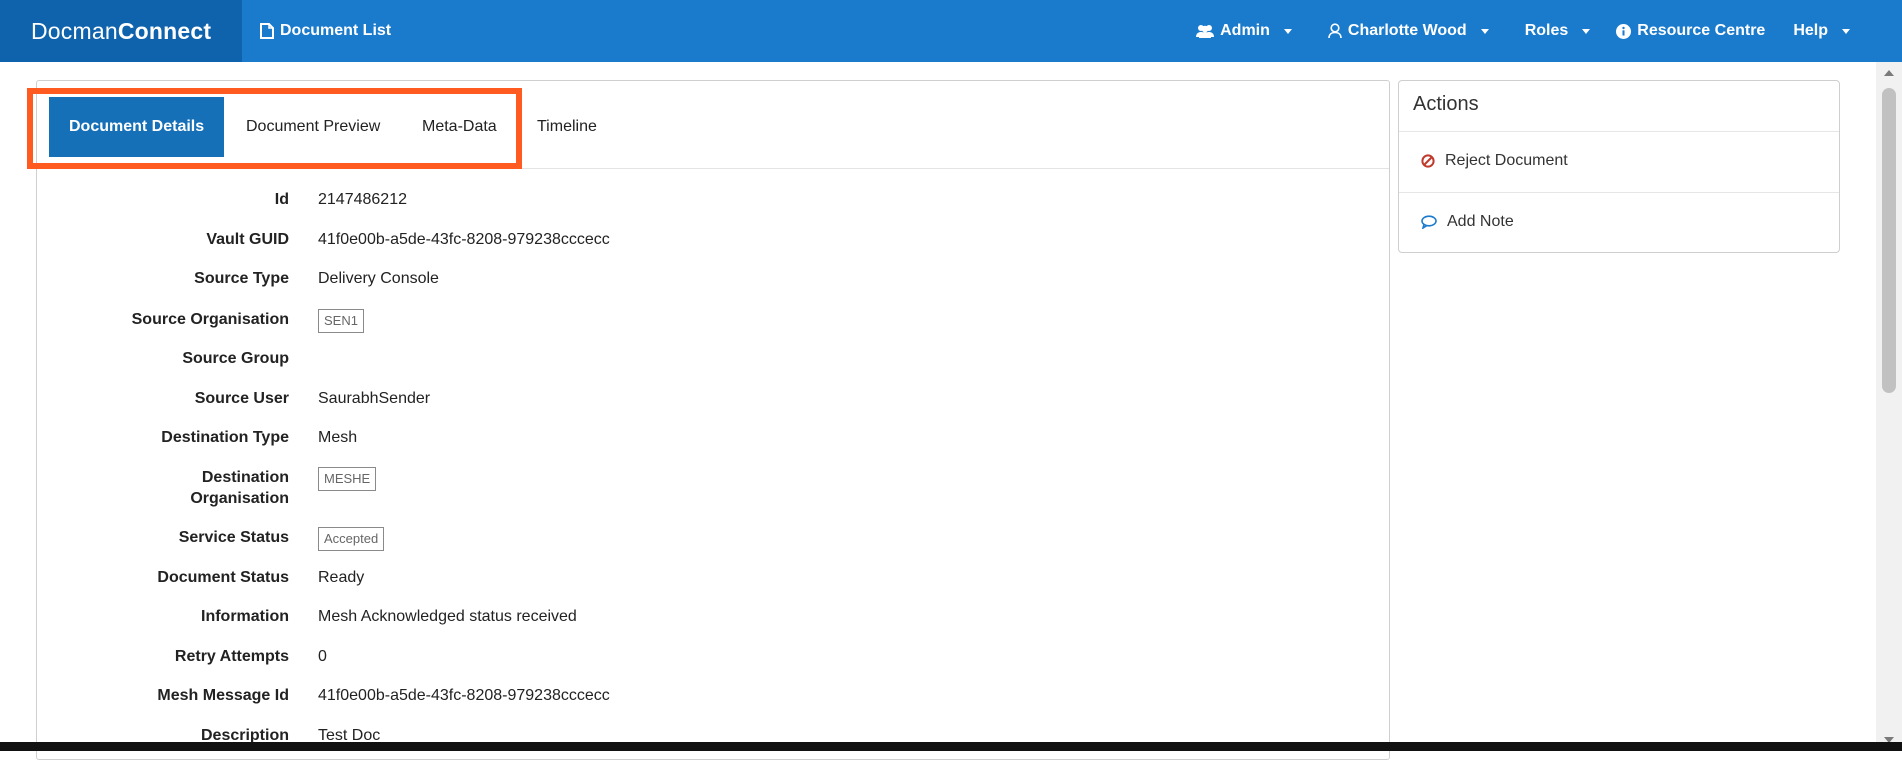 Image resolution: width=1902 pixels, height=760 pixels. Describe the element at coordinates (362, 199) in the screenshot. I see `detail-value: 2147486212` at that location.